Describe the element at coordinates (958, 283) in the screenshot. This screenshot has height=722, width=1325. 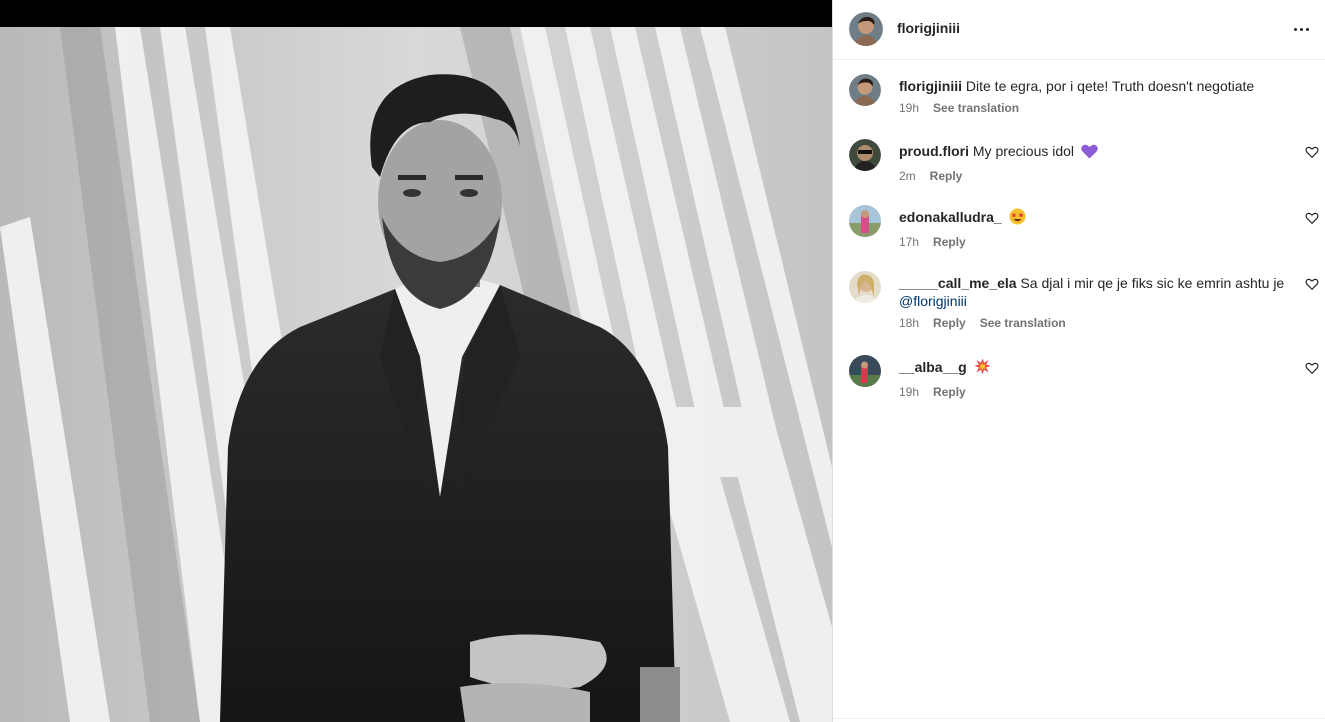
I see `comment-username: _____call_me_ela` at that location.